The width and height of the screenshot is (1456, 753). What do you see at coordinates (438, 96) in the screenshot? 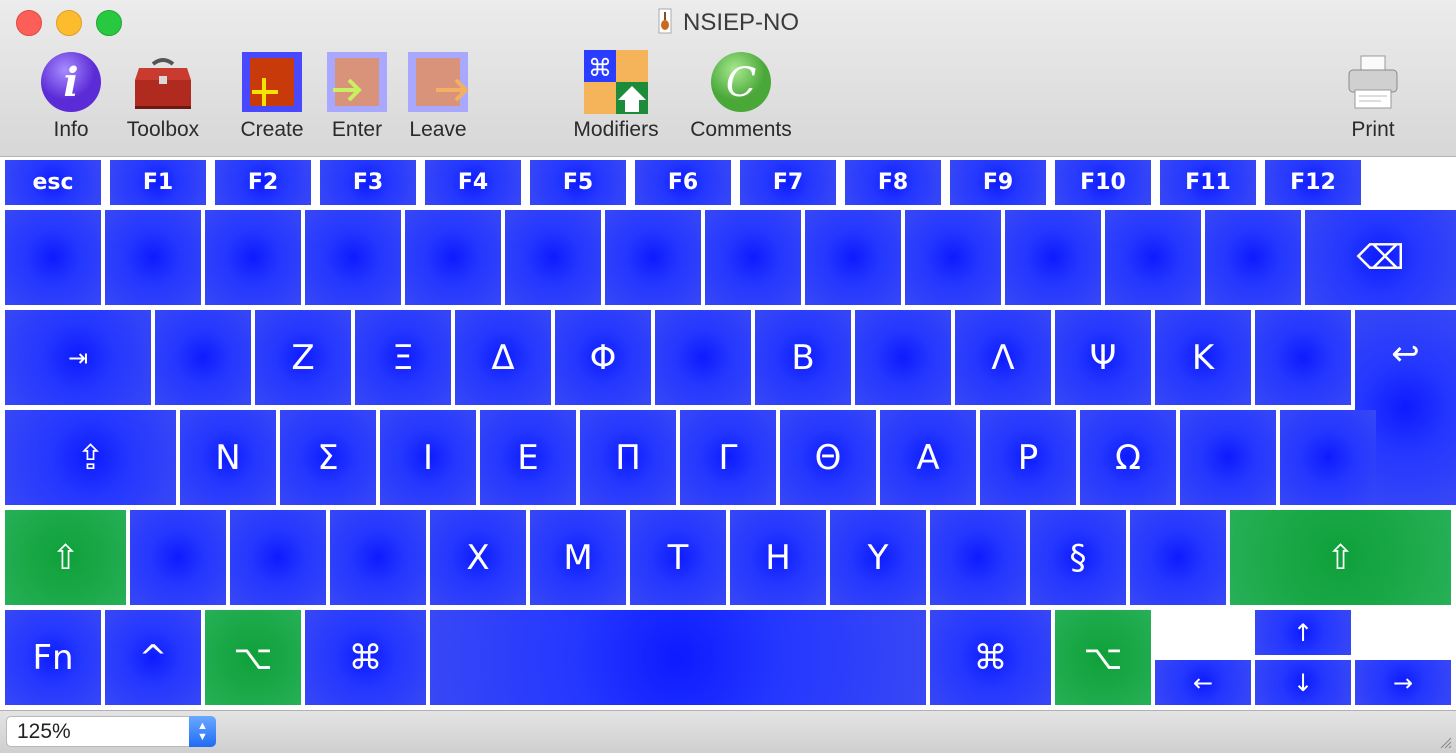
I see `toolbar-leave-button: Leave` at bounding box center [438, 96].